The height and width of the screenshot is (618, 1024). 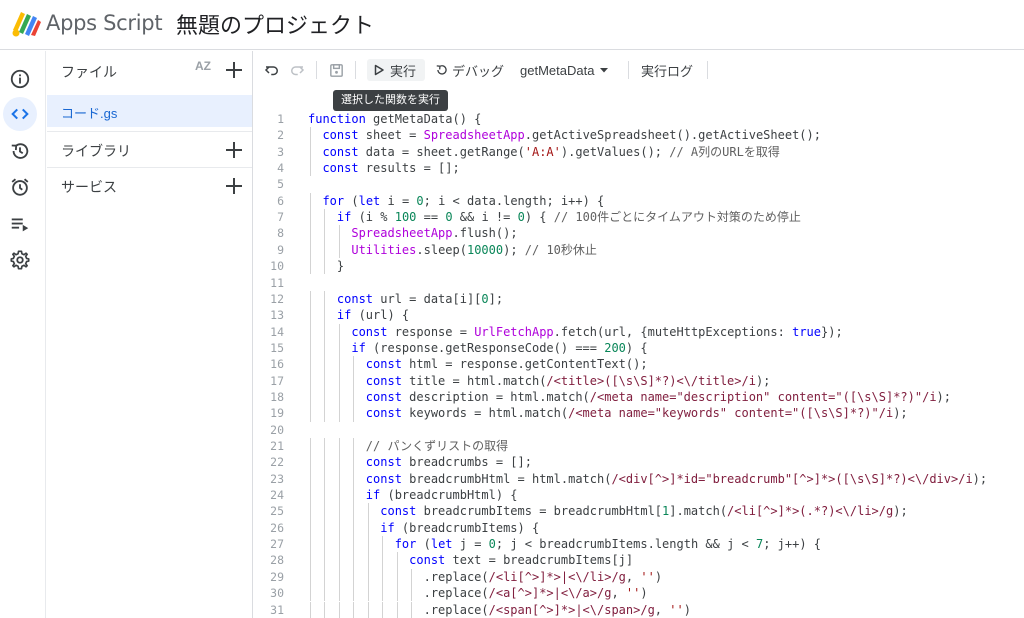 I want to click on code-line: 29 .replace(/<li[^>]*>|<\/li>/g, ''), so click(x=639, y=577).